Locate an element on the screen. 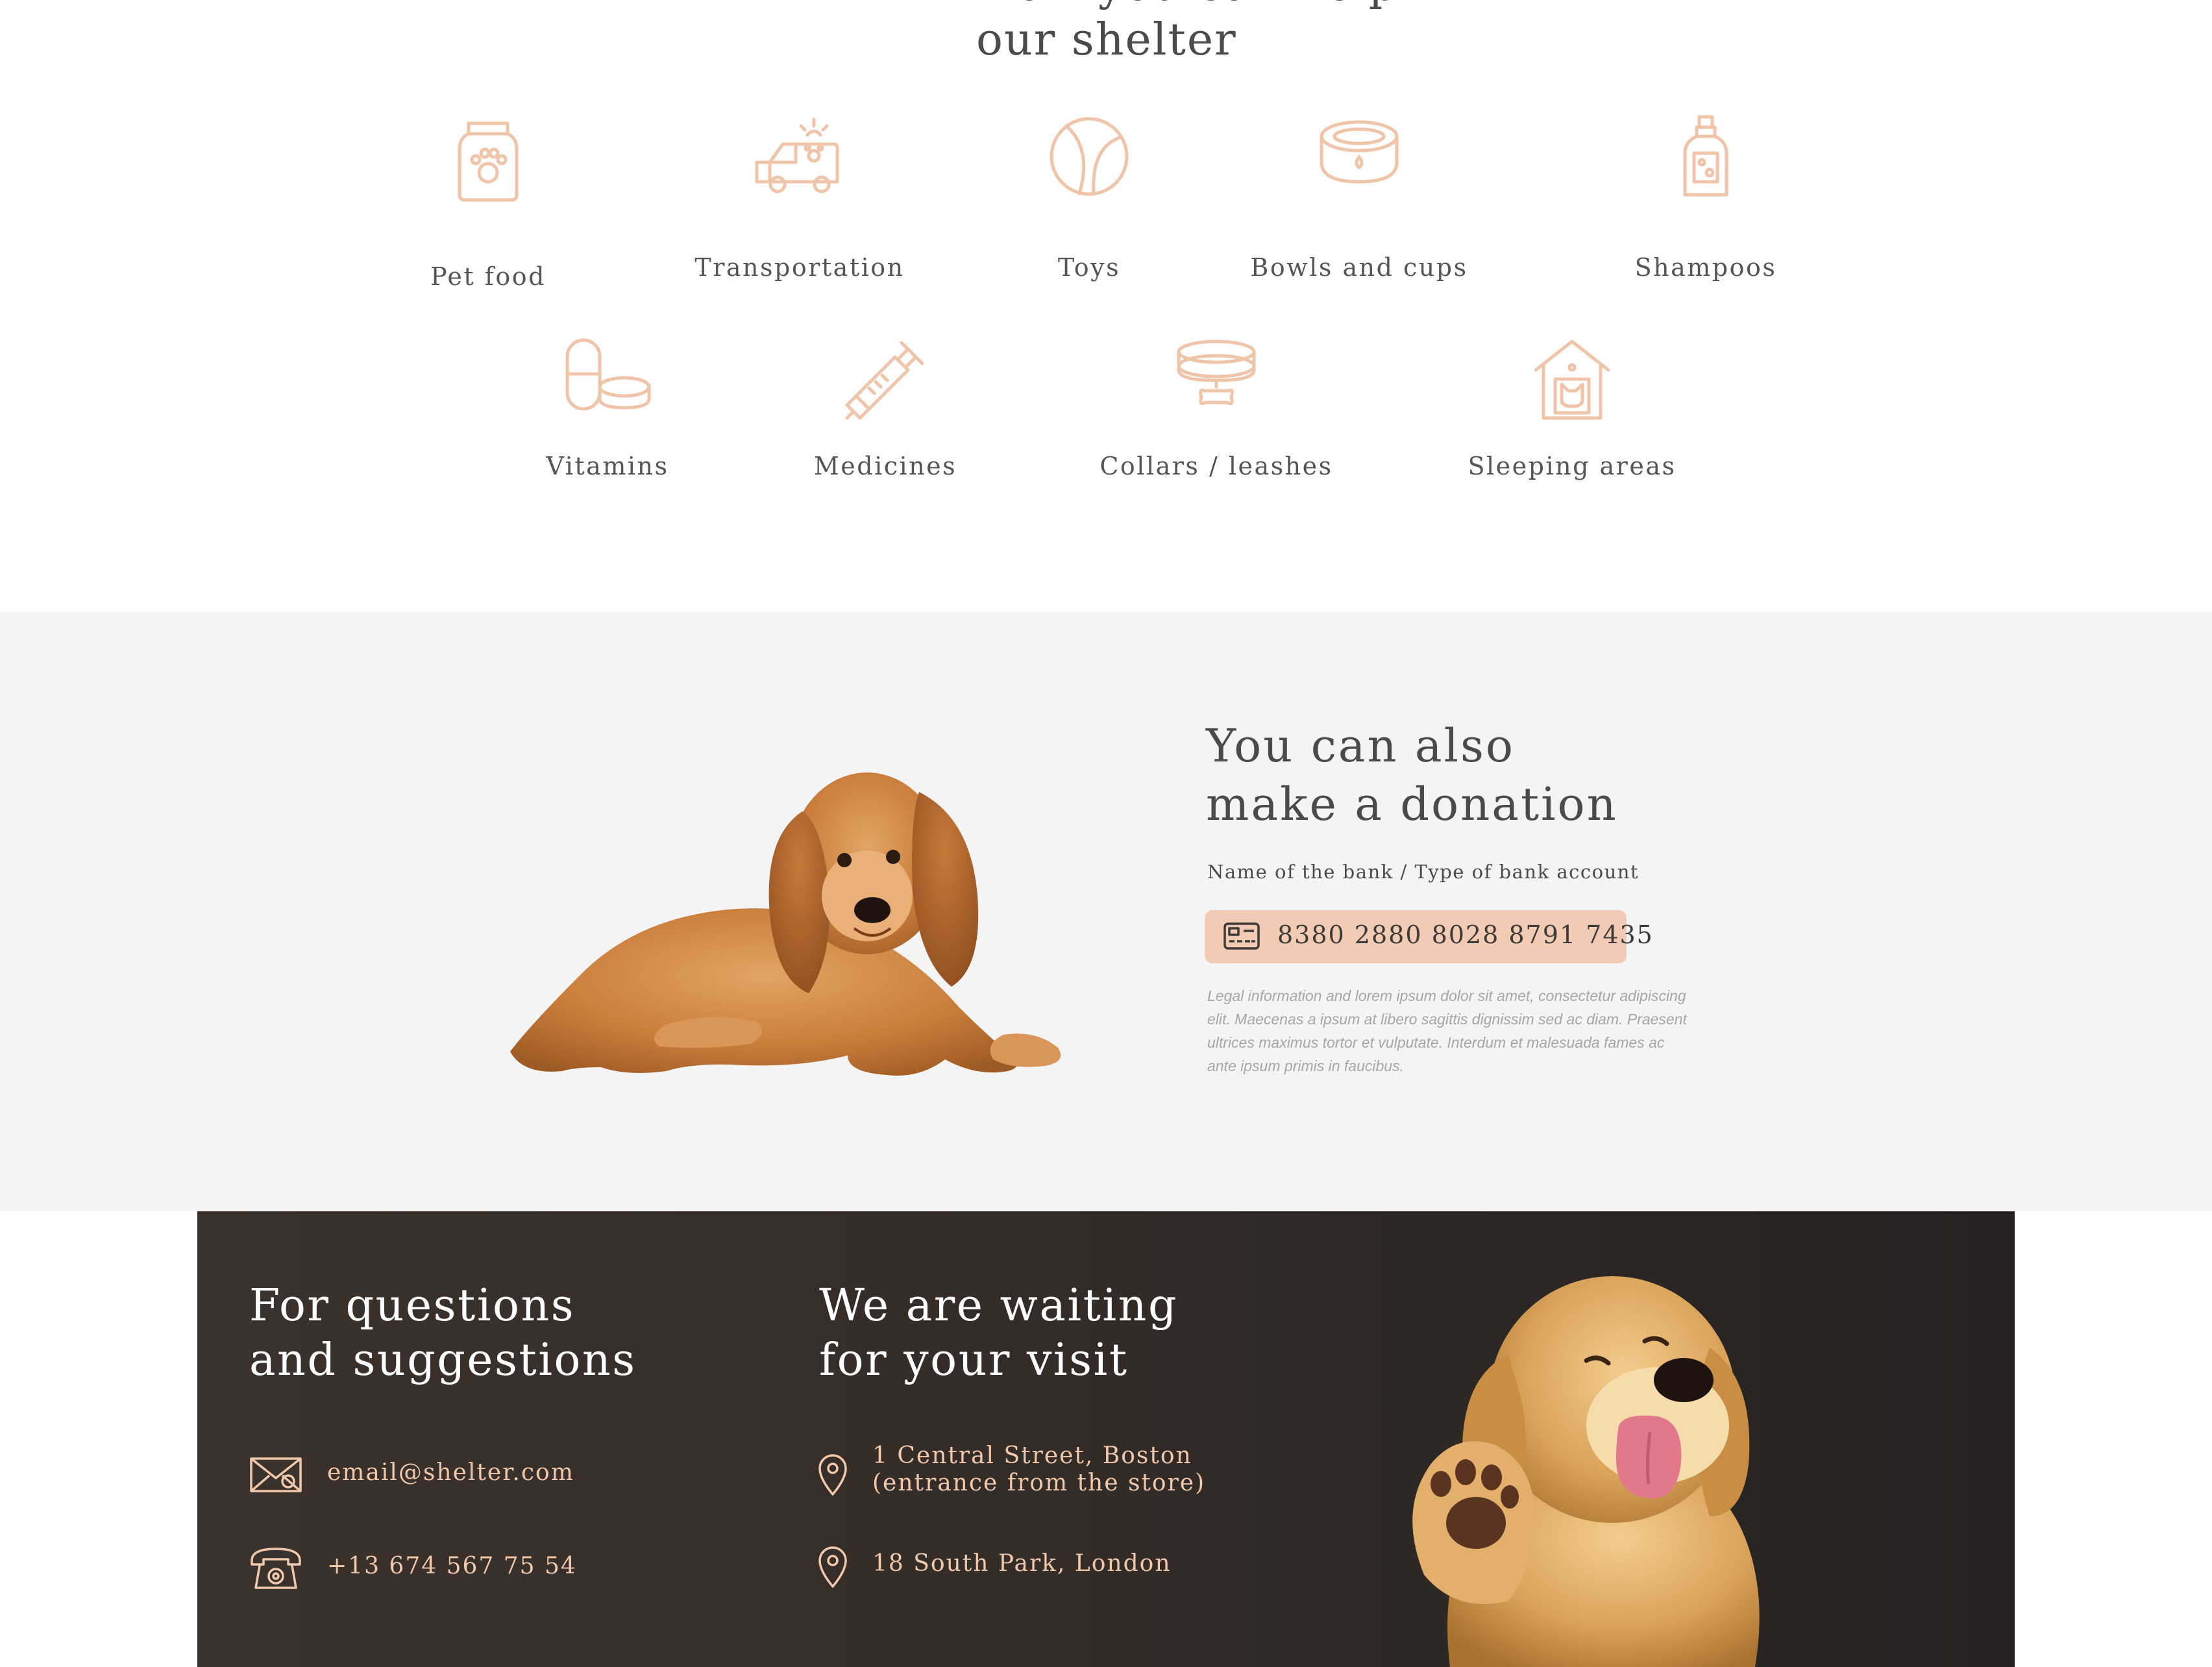  syringe-icon is located at coordinates (884, 380).